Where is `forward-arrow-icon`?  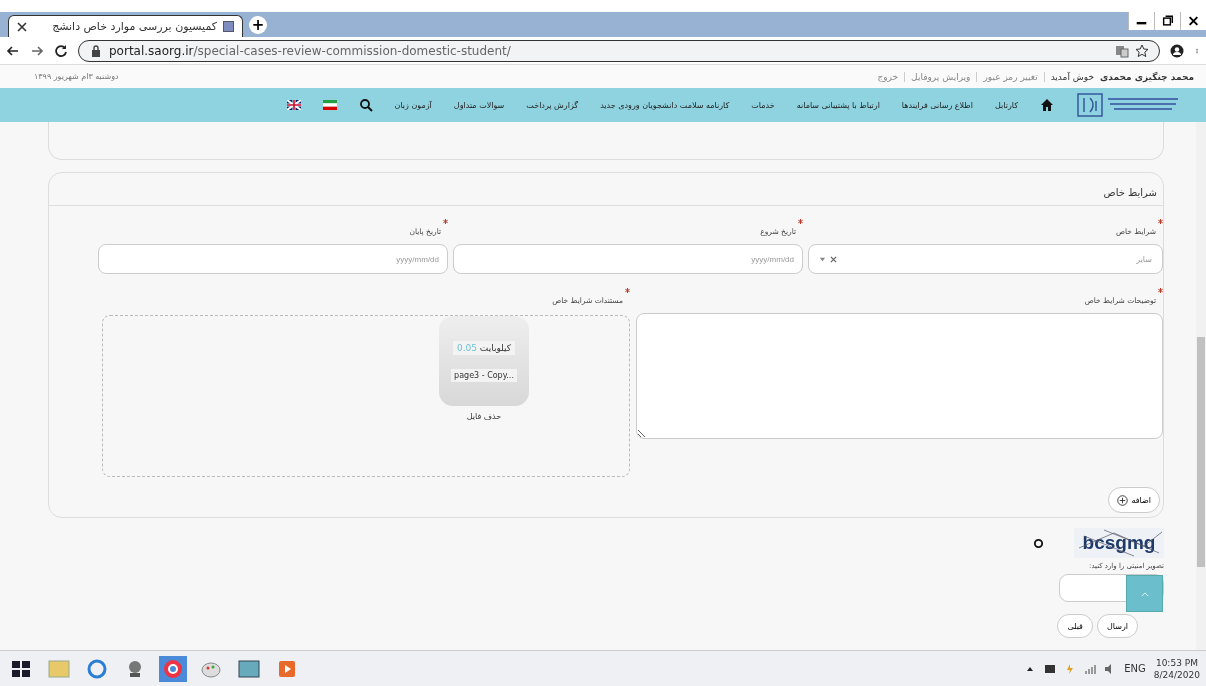 forward-arrow-icon is located at coordinates (37, 50).